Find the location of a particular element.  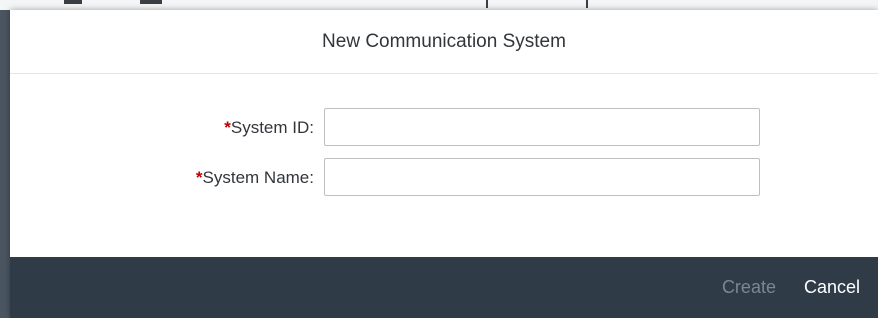

system-name-label: *System Name: is located at coordinates (255, 178).